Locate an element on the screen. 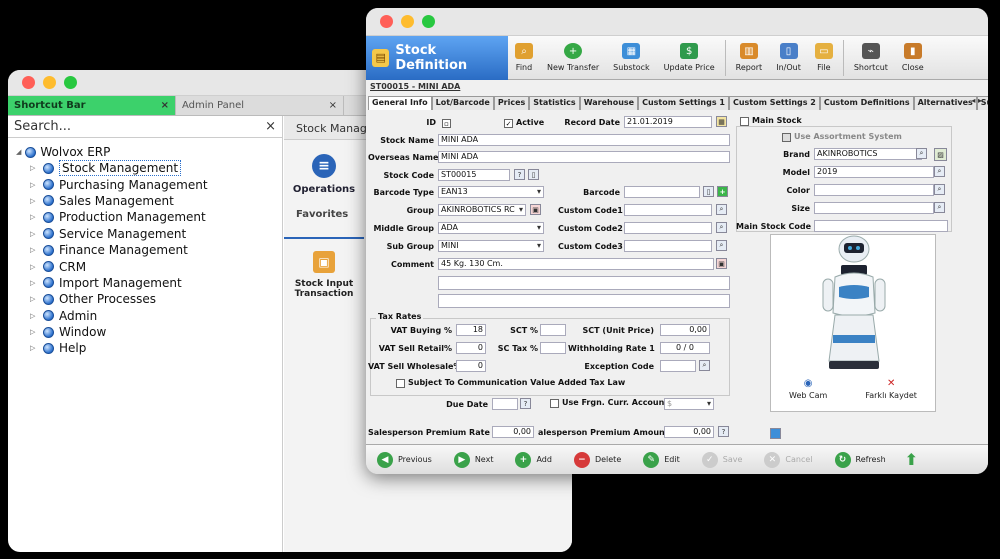 The image size is (1000, 559). up-arrow-icon: ⬆ is located at coordinates (911, 459).